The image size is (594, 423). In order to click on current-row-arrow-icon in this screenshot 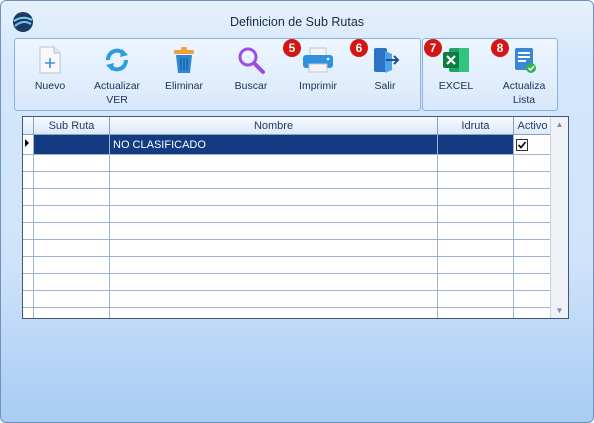, I will do `click(27, 143)`.